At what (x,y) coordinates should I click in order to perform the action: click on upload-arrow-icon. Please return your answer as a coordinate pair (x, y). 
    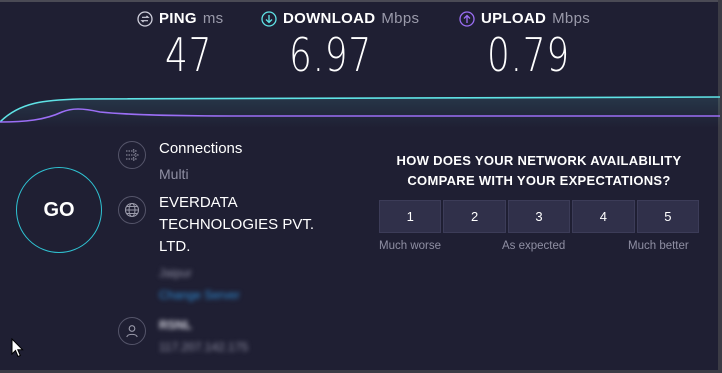
    Looking at the image, I should click on (467, 18).